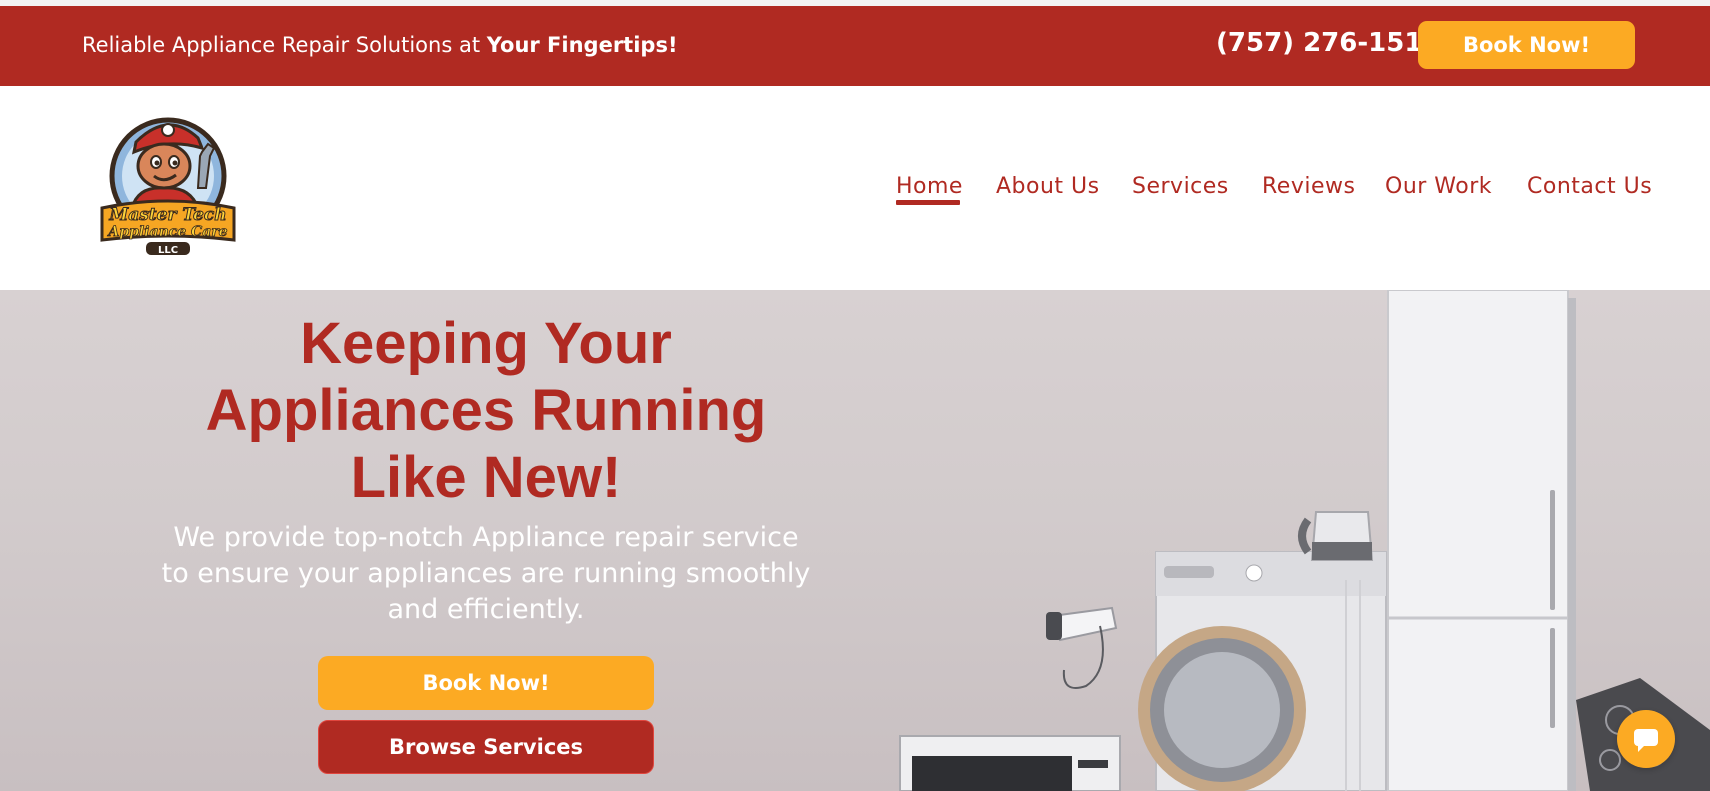 The height and width of the screenshot is (791, 1710). What do you see at coordinates (284, 45) in the screenshot?
I see `tagline-prefix: Reliable Appliance Repair Solutions at` at bounding box center [284, 45].